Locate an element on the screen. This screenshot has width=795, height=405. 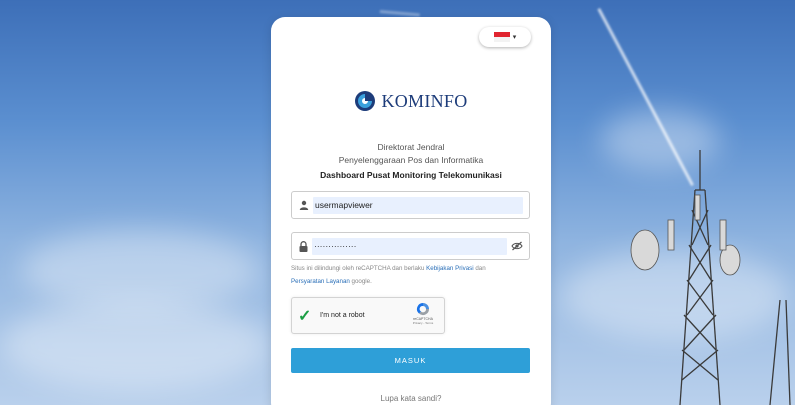
user-icon is located at coordinates (304, 205).